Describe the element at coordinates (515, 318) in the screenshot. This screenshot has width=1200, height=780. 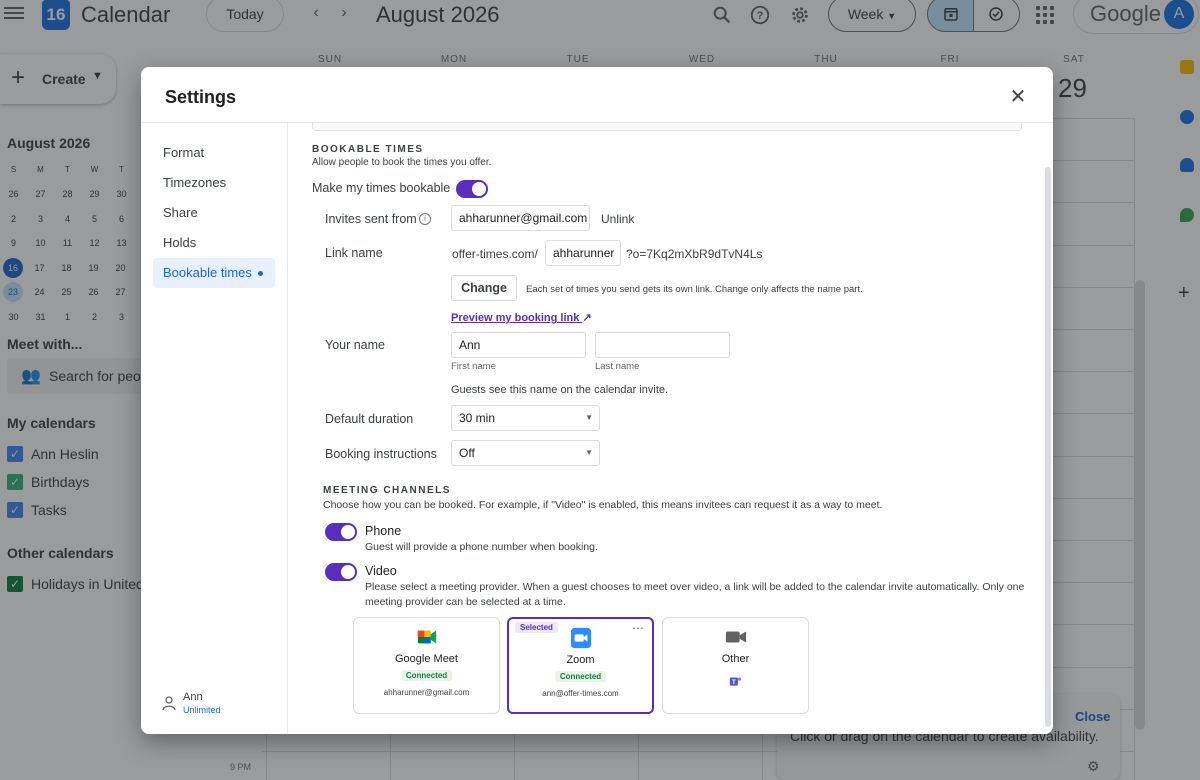
I see `preview-link-text: Preview my booking link` at that location.